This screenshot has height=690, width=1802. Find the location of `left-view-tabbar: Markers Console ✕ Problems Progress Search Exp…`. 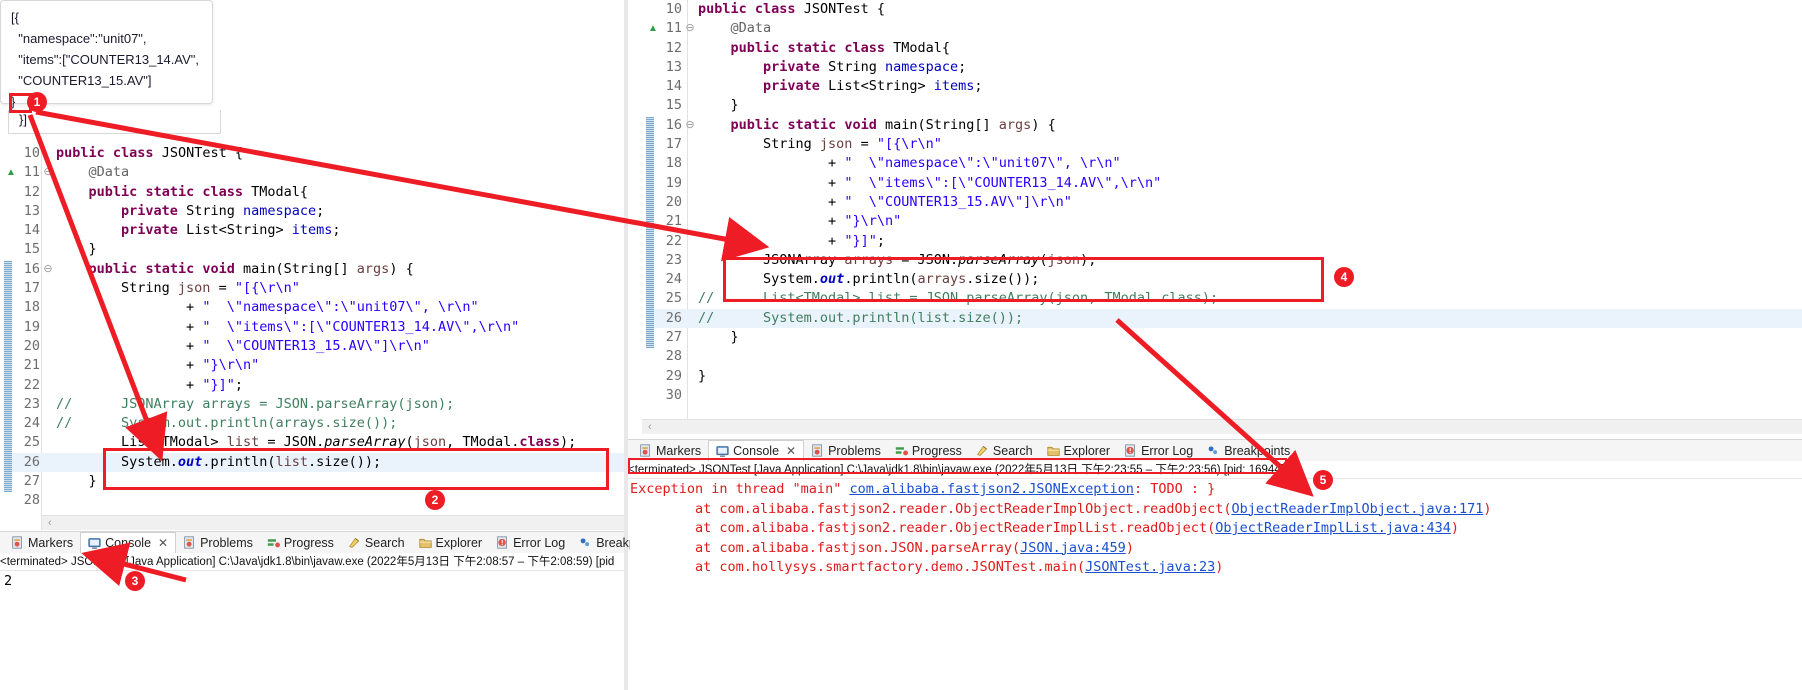

left-view-tabbar: Markers Console ✕ Problems Progress Search Exp… is located at coordinates (331, 542).